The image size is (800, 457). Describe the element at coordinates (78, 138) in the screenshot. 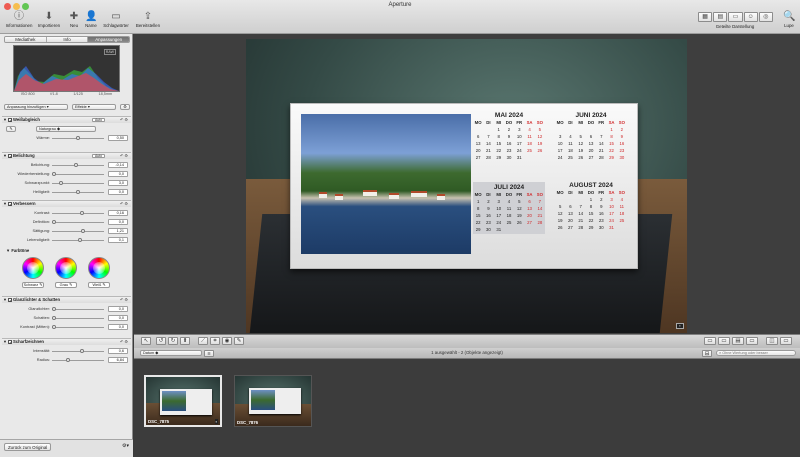

I see `warmth-knob` at that location.